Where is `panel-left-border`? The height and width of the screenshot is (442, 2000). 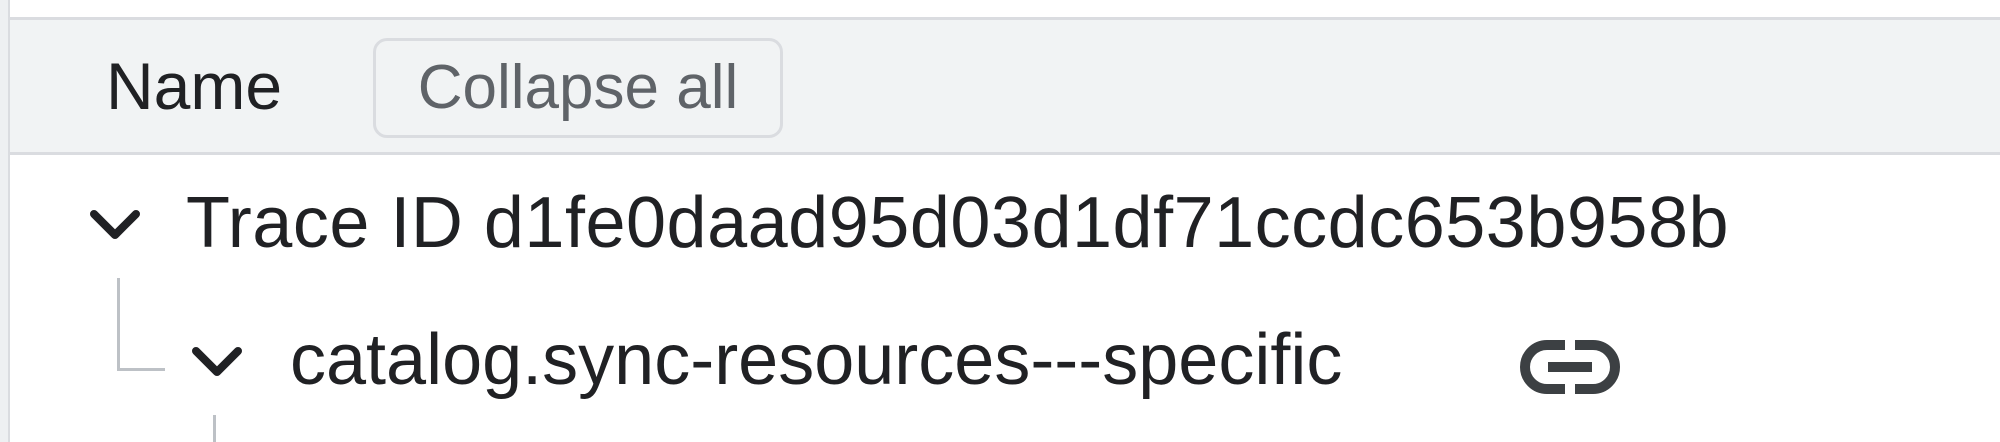
panel-left-border is located at coordinates (5, 221).